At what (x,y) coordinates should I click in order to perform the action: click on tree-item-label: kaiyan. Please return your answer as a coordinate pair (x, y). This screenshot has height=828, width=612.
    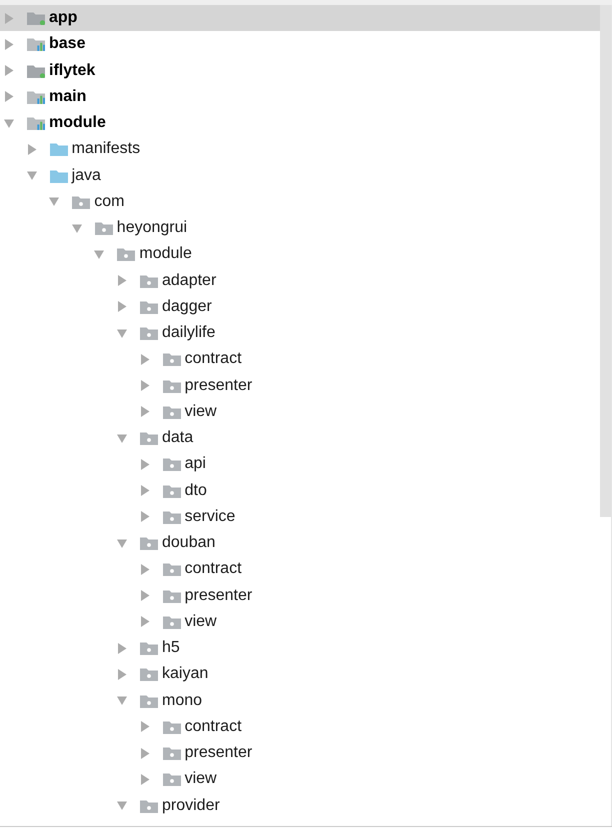
    Looking at the image, I should click on (185, 674).